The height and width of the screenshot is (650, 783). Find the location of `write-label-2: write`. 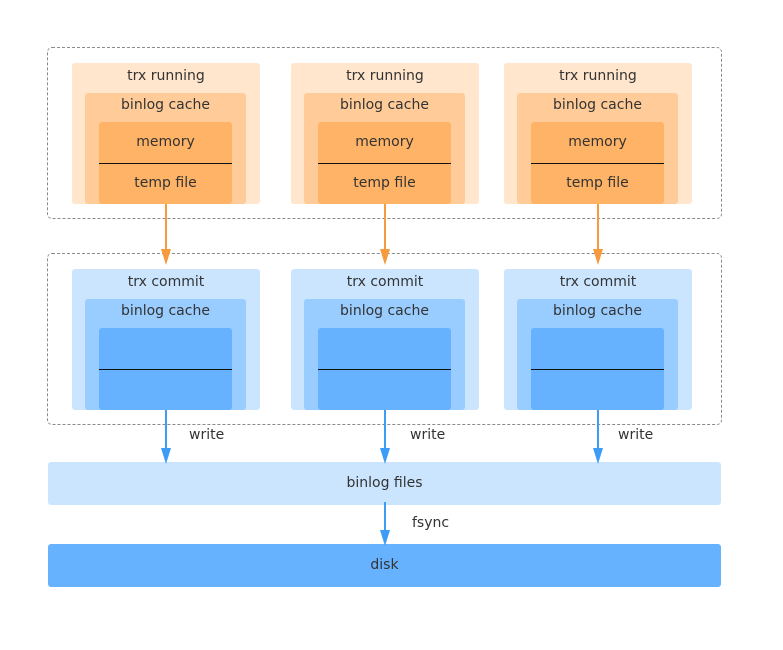

write-label-2: write is located at coordinates (428, 435).